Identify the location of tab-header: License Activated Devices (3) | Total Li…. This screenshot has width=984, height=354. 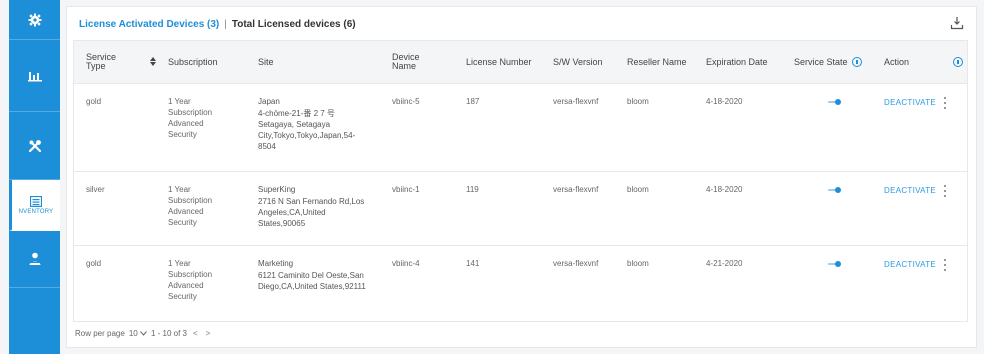
(217, 24).